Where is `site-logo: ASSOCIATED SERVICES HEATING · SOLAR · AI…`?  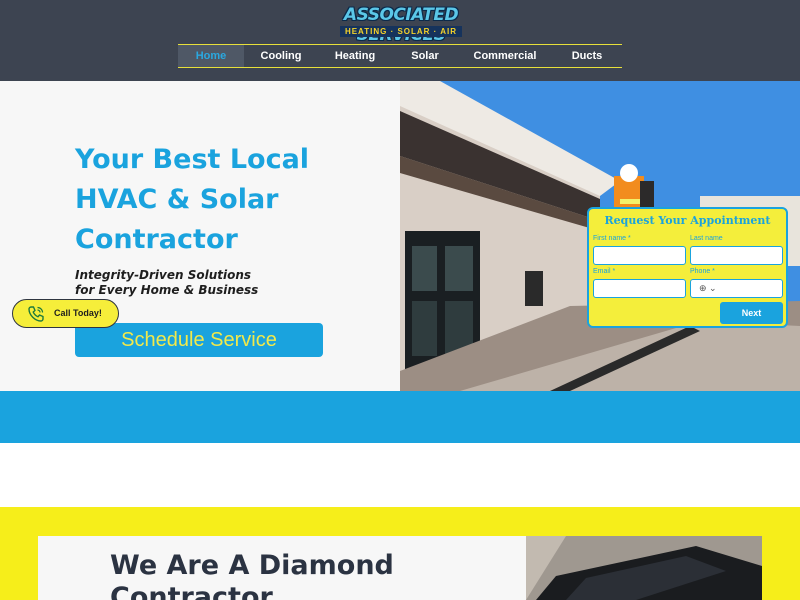 site-logo: ASSOCIATED SERVICES HEATING · SOLAR · AI… is located at coordinates (401, 25).